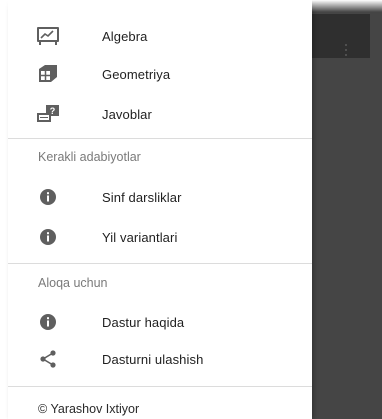 The height and width of the screenshot is (419, 382). I want to click on share-icon, so click(48, 359).